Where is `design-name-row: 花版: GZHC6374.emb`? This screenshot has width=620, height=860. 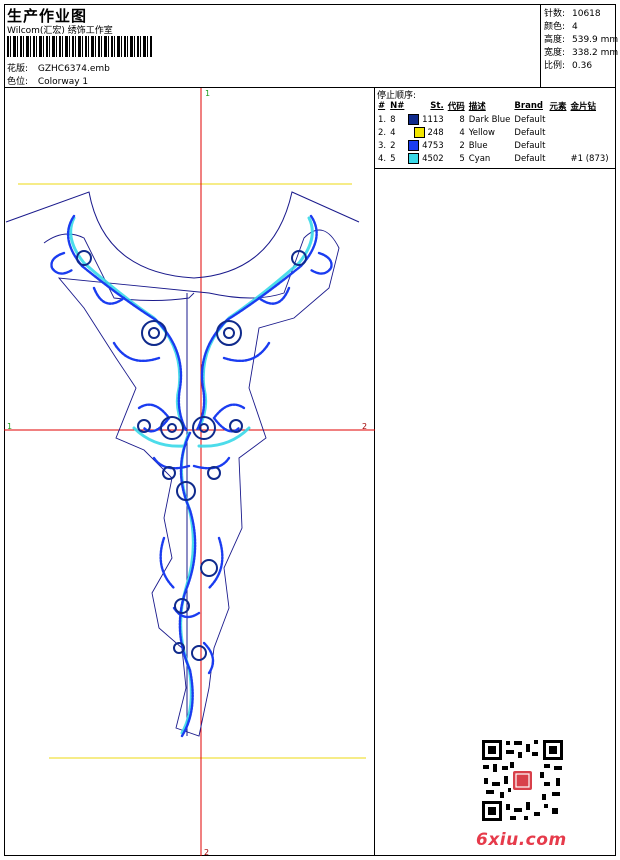 design-name-row: 花版: GZHC6374.emb is located at coordinates (58, 67).